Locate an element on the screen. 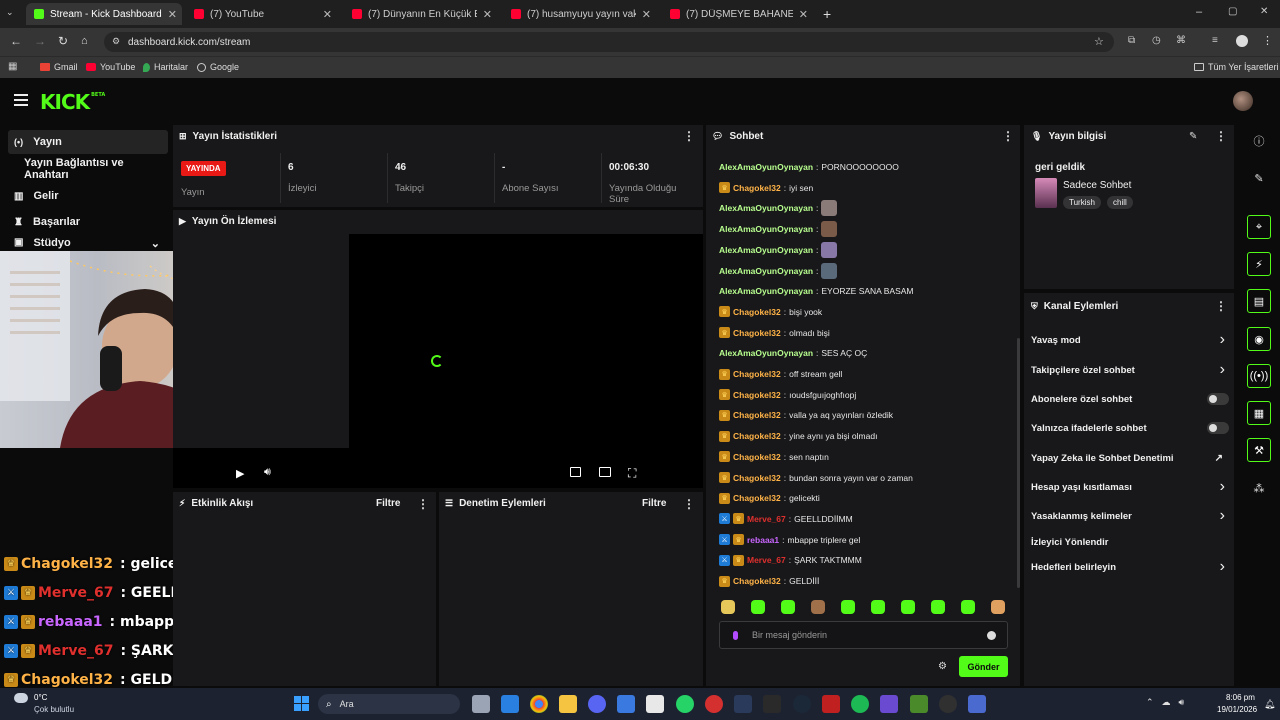 The image size is (1280, 720). epic-games-icon is located at coordinates (772, 704).